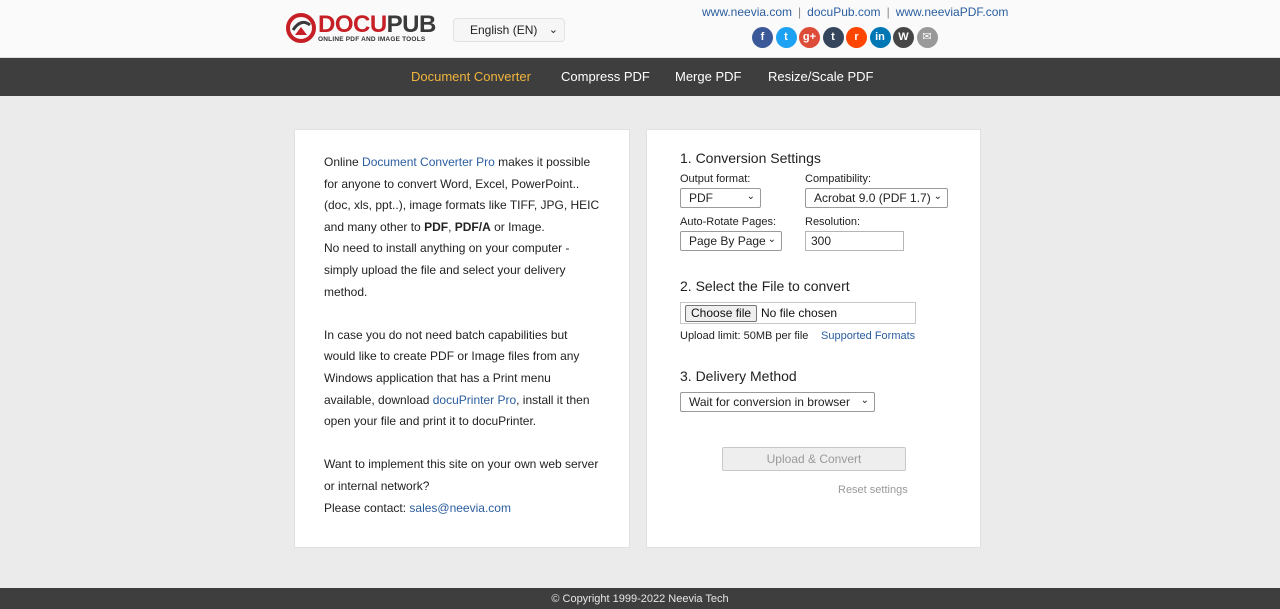 This screenshot has height=609, width=1280. I want to click on wordpress-icon: W, so click(903, 37).